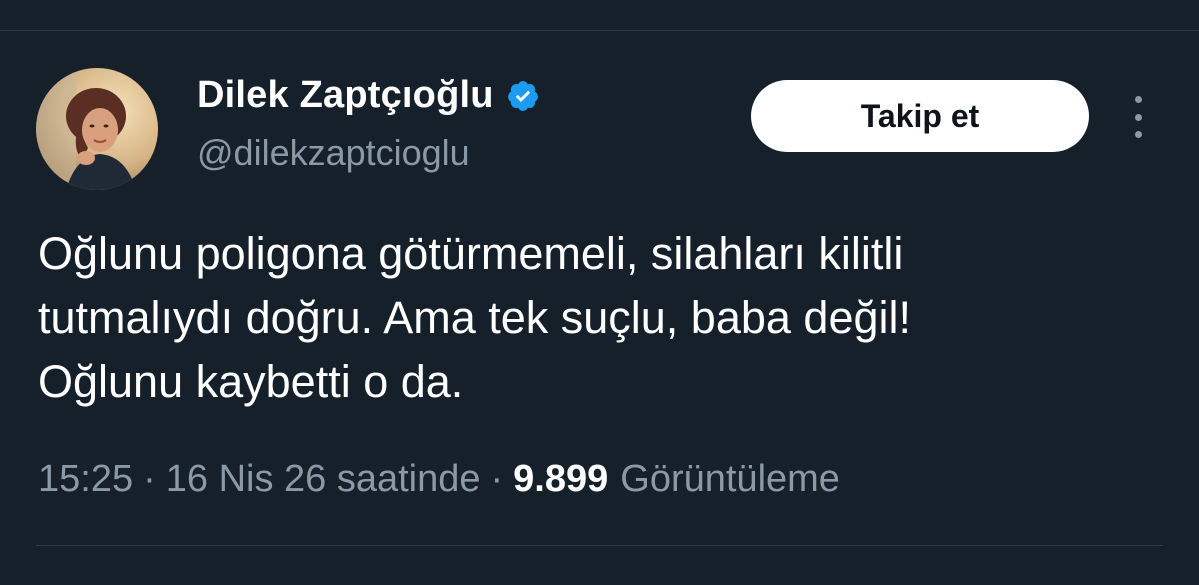 The image size is (1199, 585). What do you see at coordinates (85, 479) in the screenshot?
I see `tweet-time: 15:25` at bounding box center [85, 479].